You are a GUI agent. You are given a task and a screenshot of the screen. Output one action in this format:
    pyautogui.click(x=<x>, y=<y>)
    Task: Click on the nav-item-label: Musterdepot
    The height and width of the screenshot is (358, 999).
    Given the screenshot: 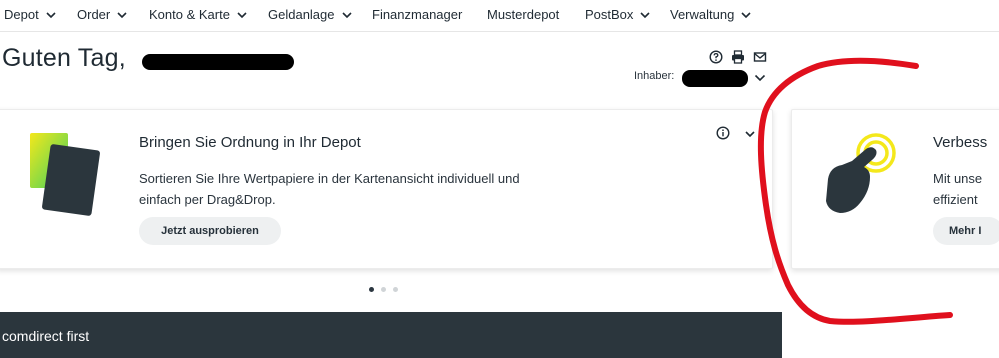 What is the action you would take?
    pyautogui.click(x=523, y=14)
    